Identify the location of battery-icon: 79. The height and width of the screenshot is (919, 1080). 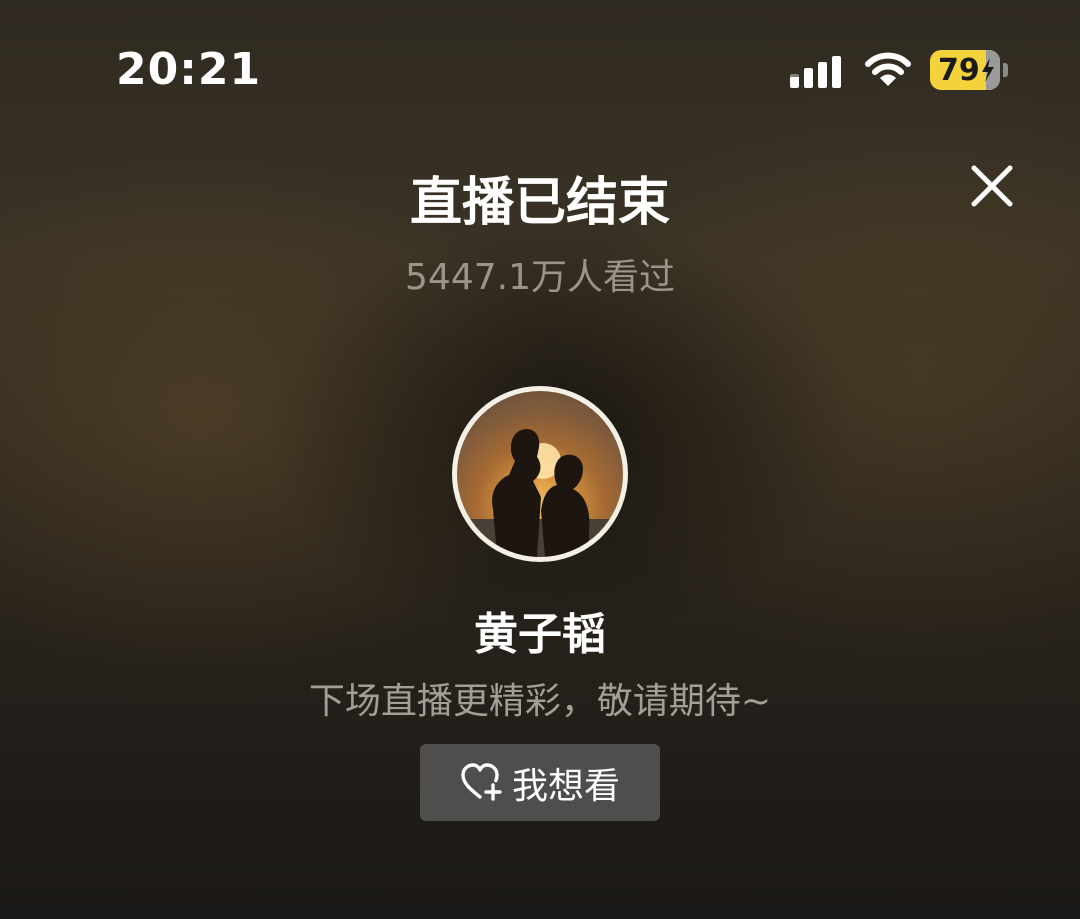
(969, 70).